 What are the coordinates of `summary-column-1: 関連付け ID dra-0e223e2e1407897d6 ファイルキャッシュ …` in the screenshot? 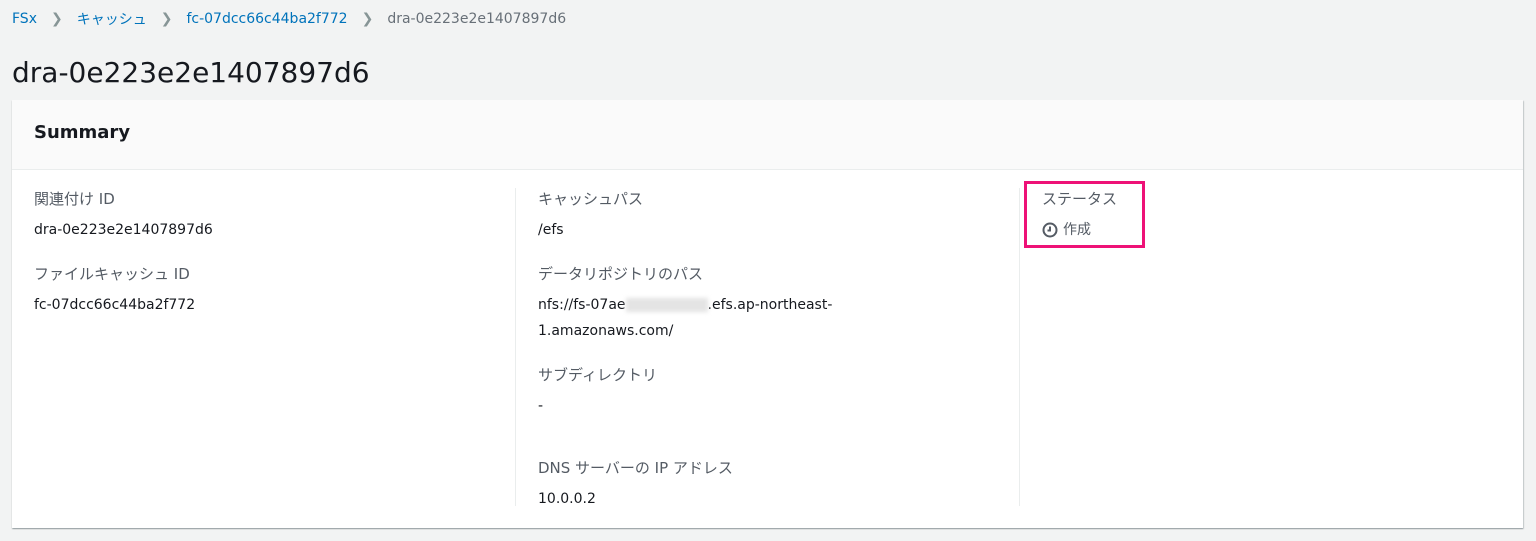 It's located at (123, 263).